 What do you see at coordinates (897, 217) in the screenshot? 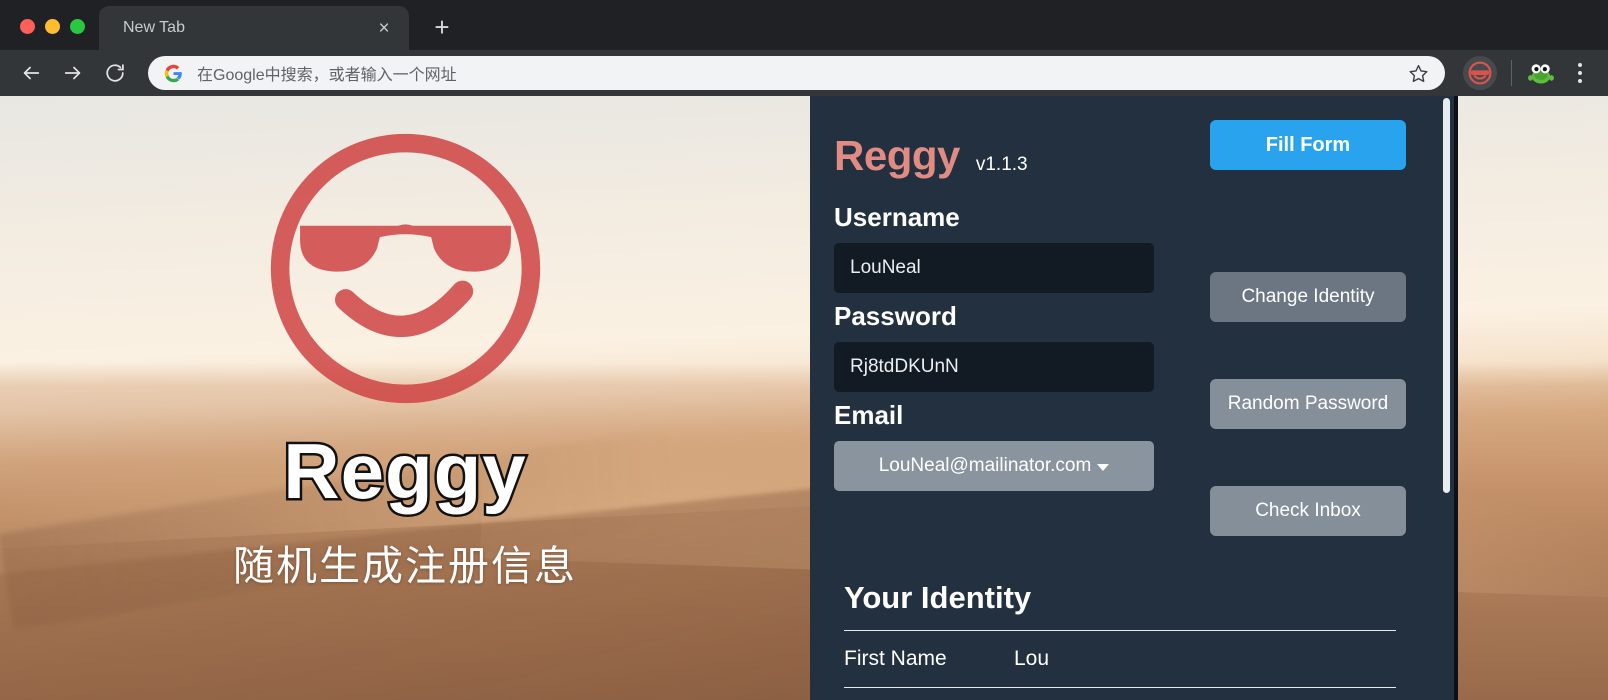
I see `username-label: Username` at bounding box center [897, 217].